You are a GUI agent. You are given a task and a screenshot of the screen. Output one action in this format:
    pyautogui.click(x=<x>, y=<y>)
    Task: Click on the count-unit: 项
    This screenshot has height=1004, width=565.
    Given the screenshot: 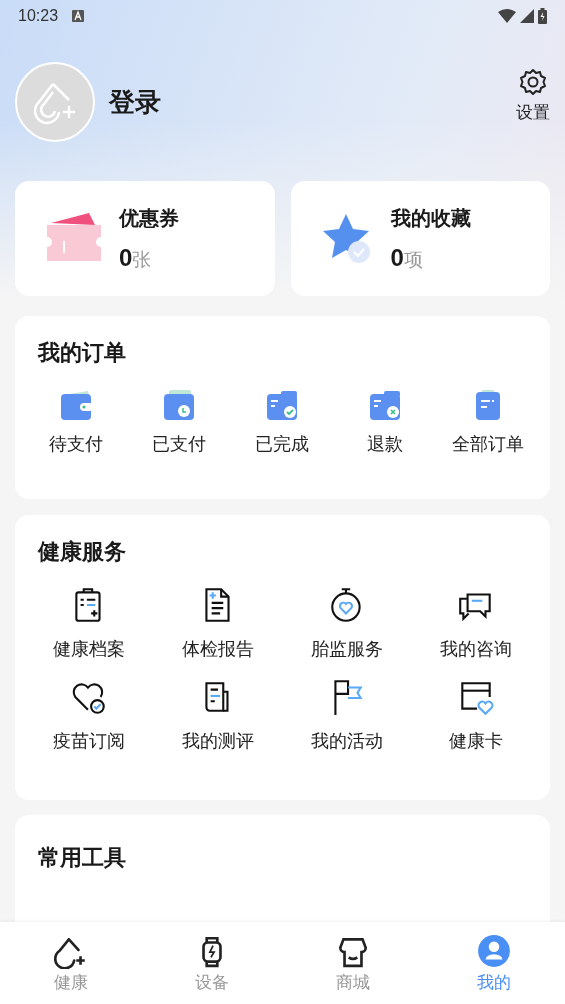 What is the action you would take?
    pyautogui.click(x=413, y=259)
    